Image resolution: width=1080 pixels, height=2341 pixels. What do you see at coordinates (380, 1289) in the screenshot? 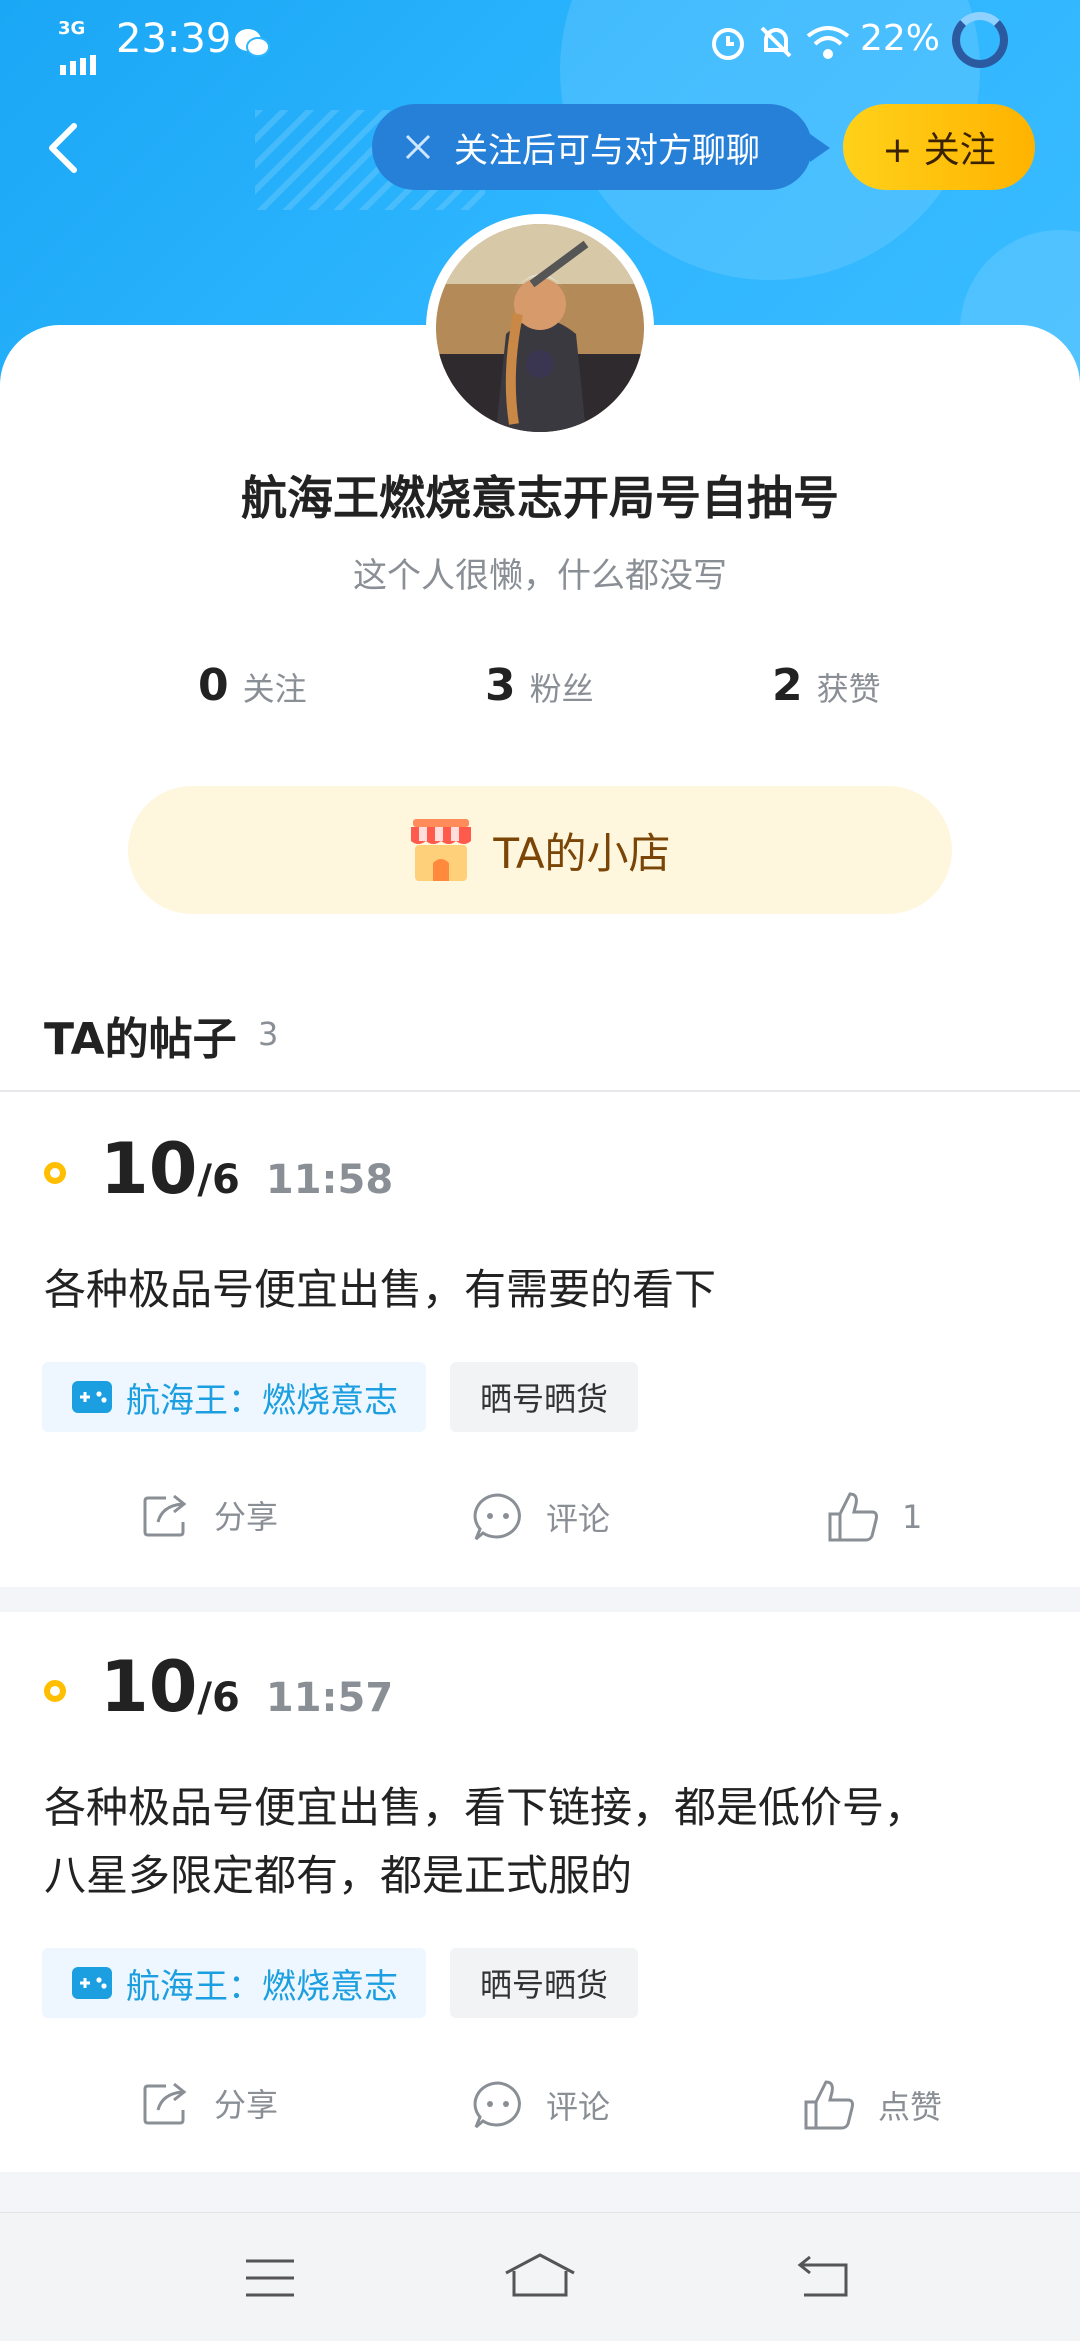
I see `post-content: 各种极品号便宜出售，有需要的看下` at bounding box center [380, 1289].